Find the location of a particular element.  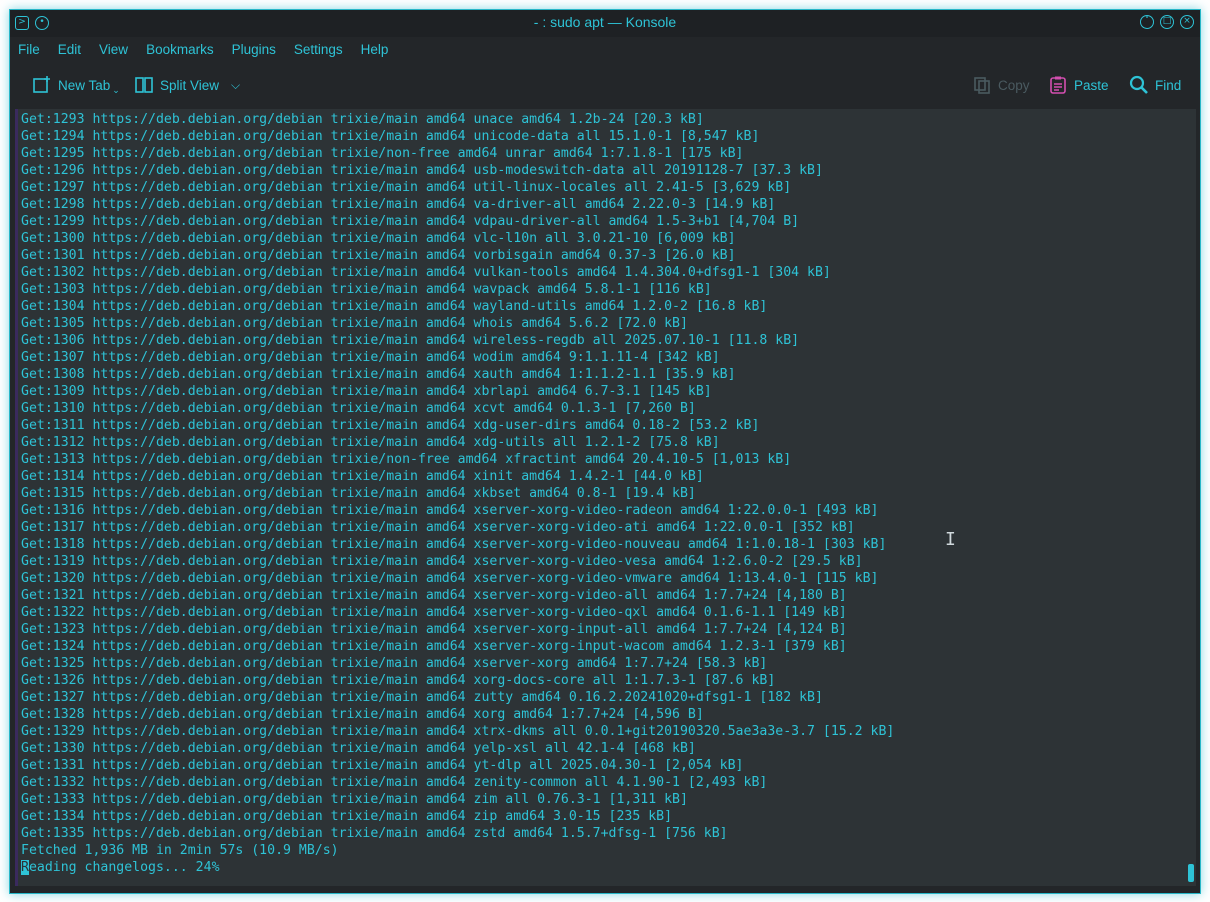

new-tab-label: New Tab is located at coordinates (84, 85).